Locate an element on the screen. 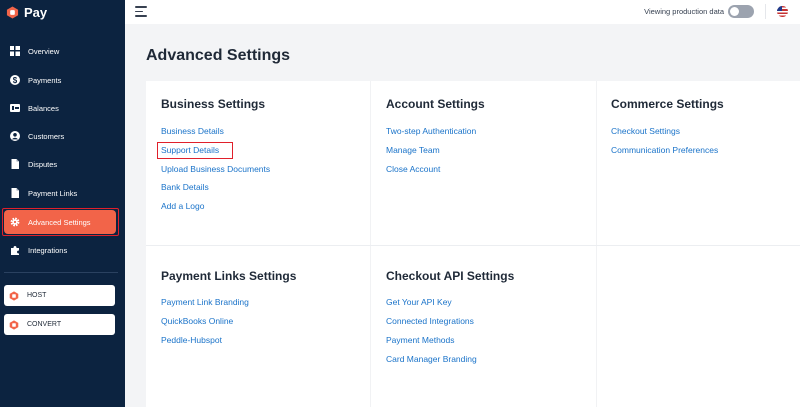  sidebar-item-payment-links: Payment Links is located at coordinates (60, 193).